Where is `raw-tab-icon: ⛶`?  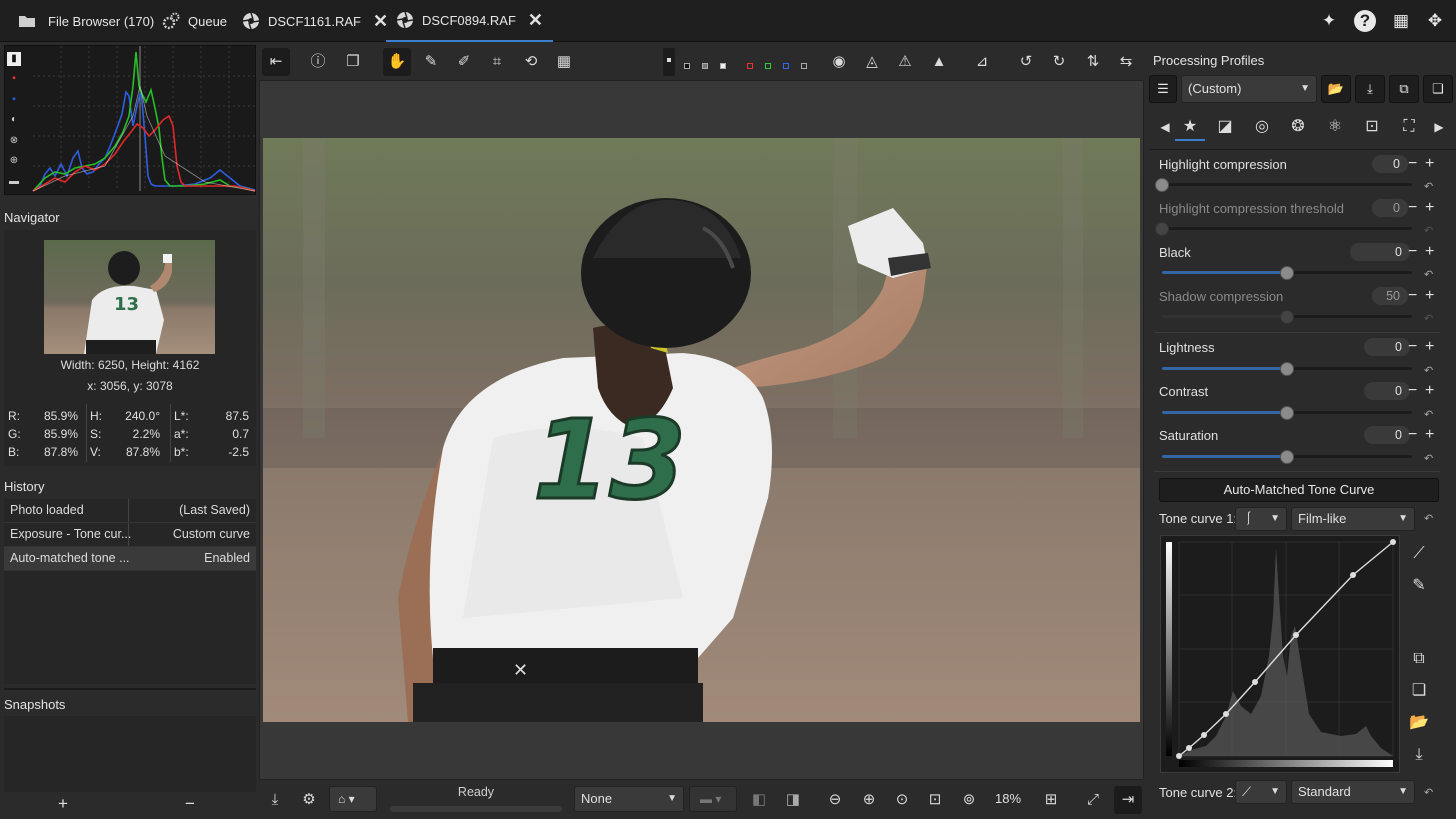 raw-tab-icon: ⛶ is located at coordinates (1409, 127).